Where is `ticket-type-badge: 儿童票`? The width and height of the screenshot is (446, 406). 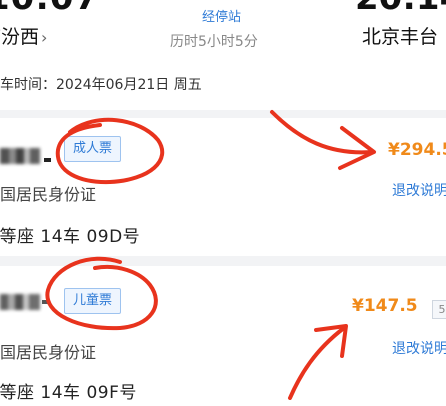
ticket-type-badge: 儿童票 is located at coordinates (93, 301).